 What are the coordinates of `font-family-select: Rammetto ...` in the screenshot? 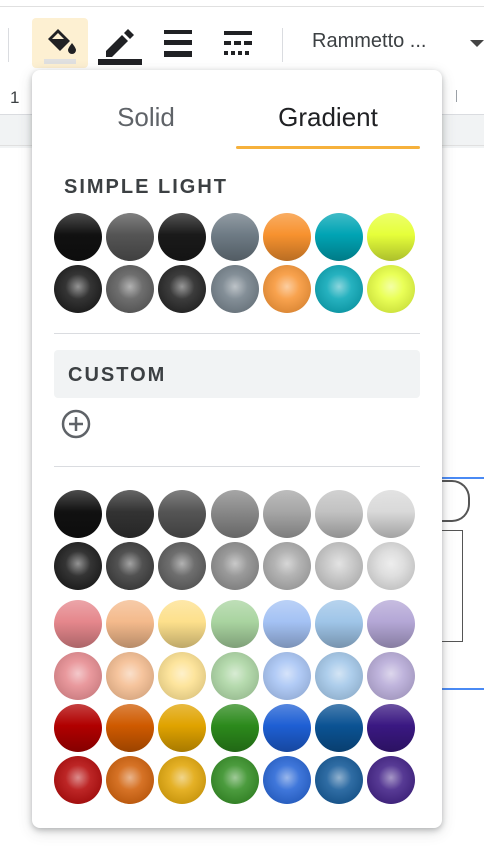 It's located at (369, 41).